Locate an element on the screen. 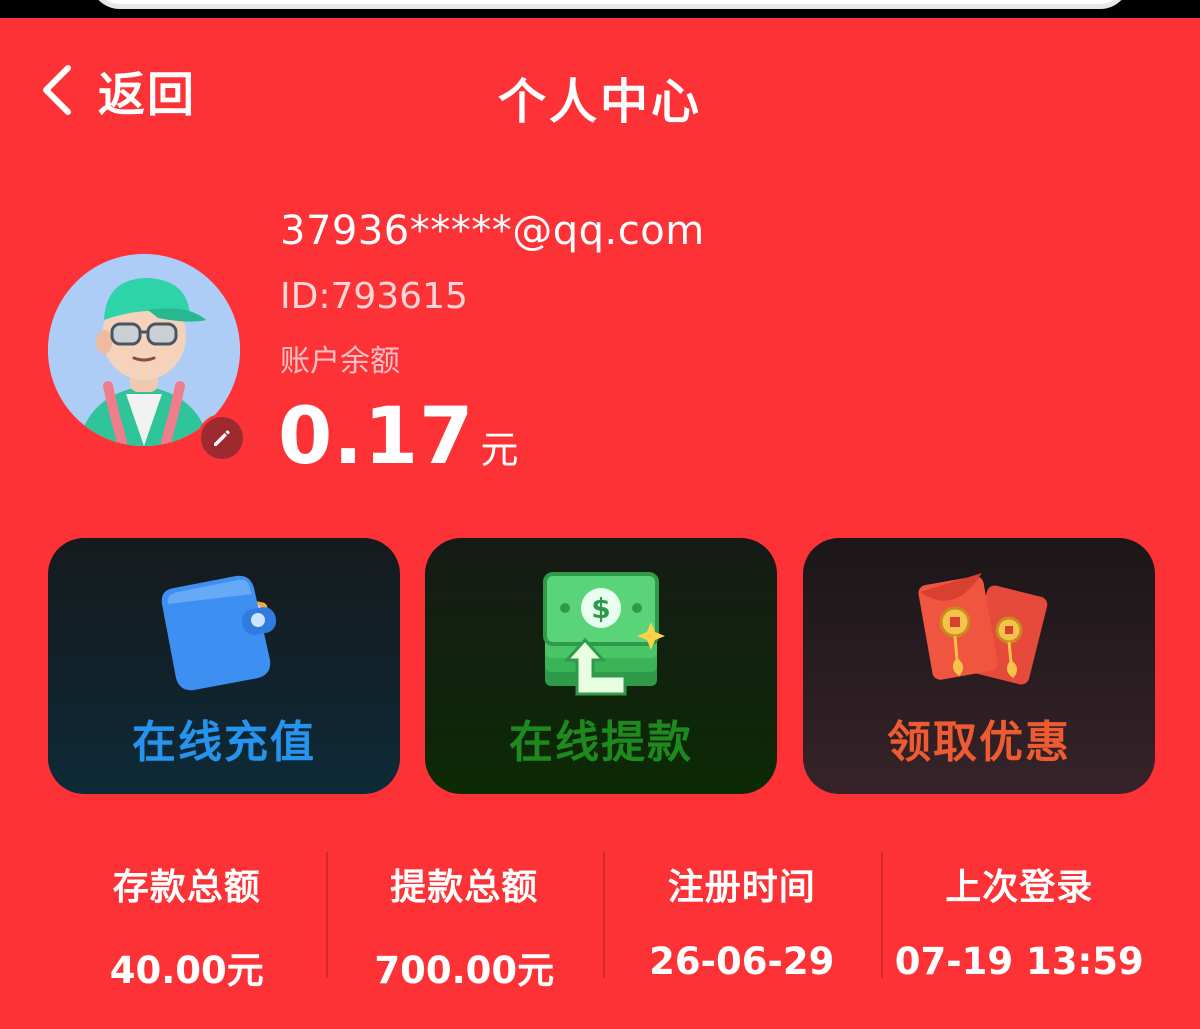 Image resolution: width=1200 pixels, height=1029 pixels. wallet-icon is located at coordinates (219, 633).